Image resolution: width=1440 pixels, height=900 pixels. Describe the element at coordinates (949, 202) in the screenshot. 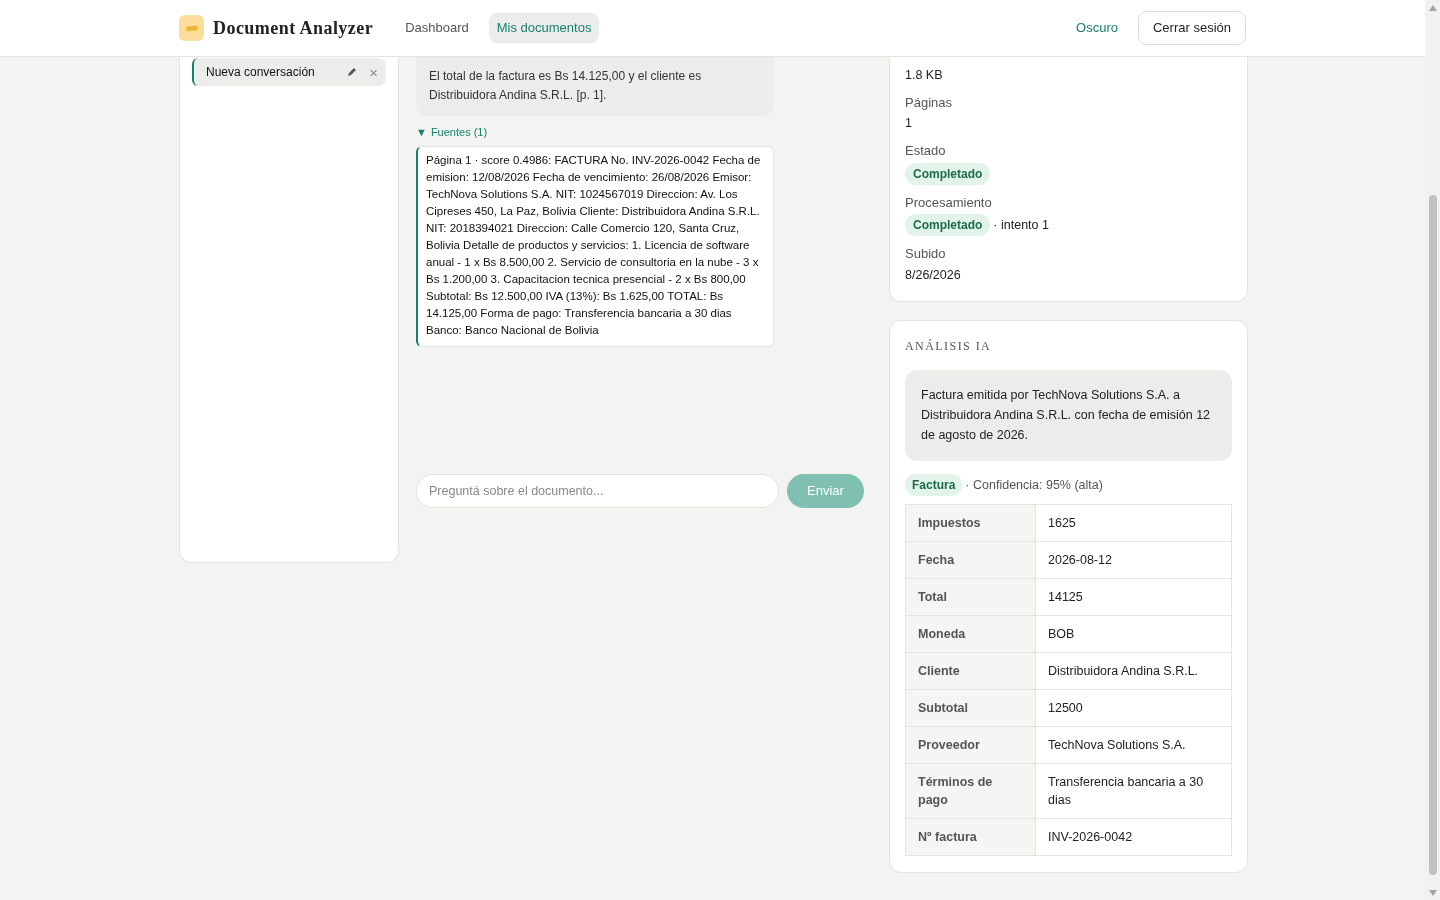

I see `detail-label: Procesamiento` at that location.